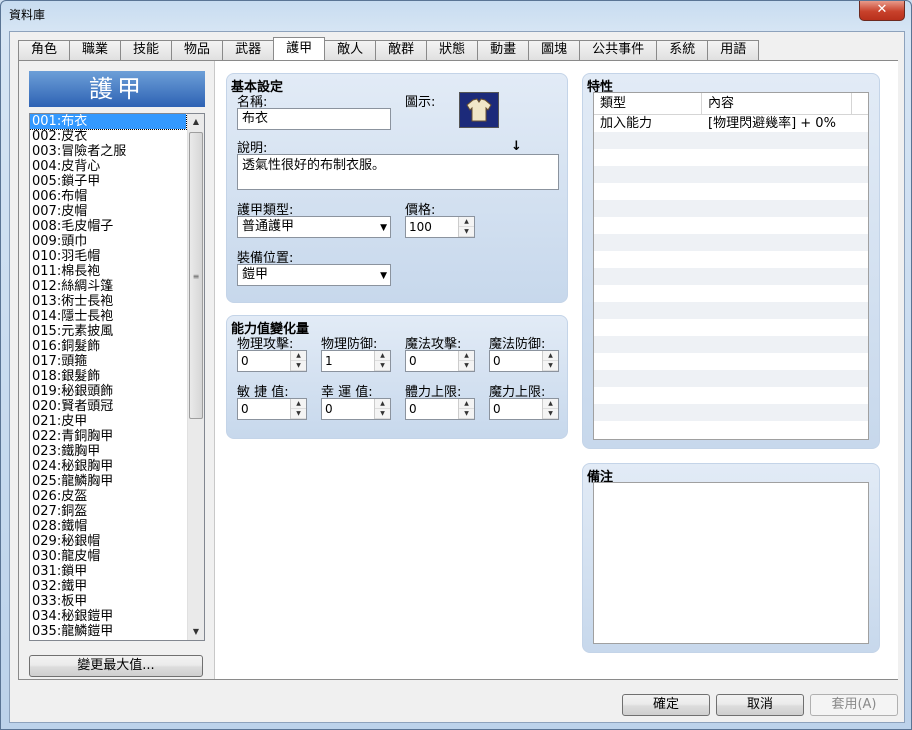  Describe the element at coordinates (108, 451) in the screenshot. I see `list-item: 023:鐵胸甲` at that location.